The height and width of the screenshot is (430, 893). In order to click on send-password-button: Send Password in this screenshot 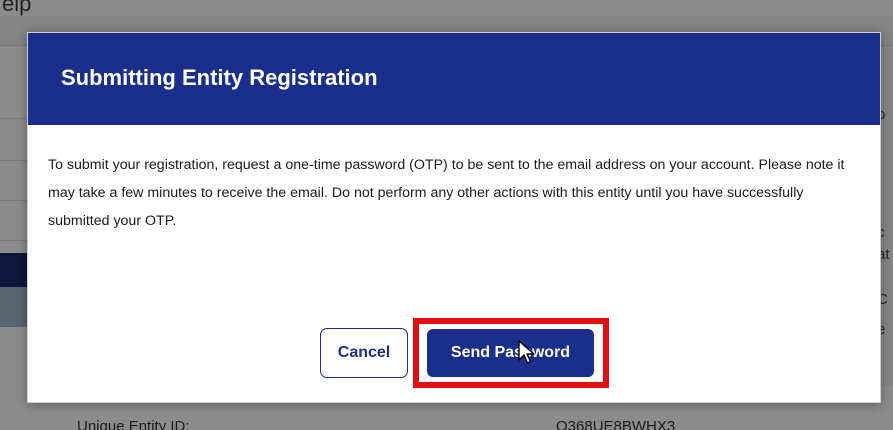, I will do `click(510, 353)`.